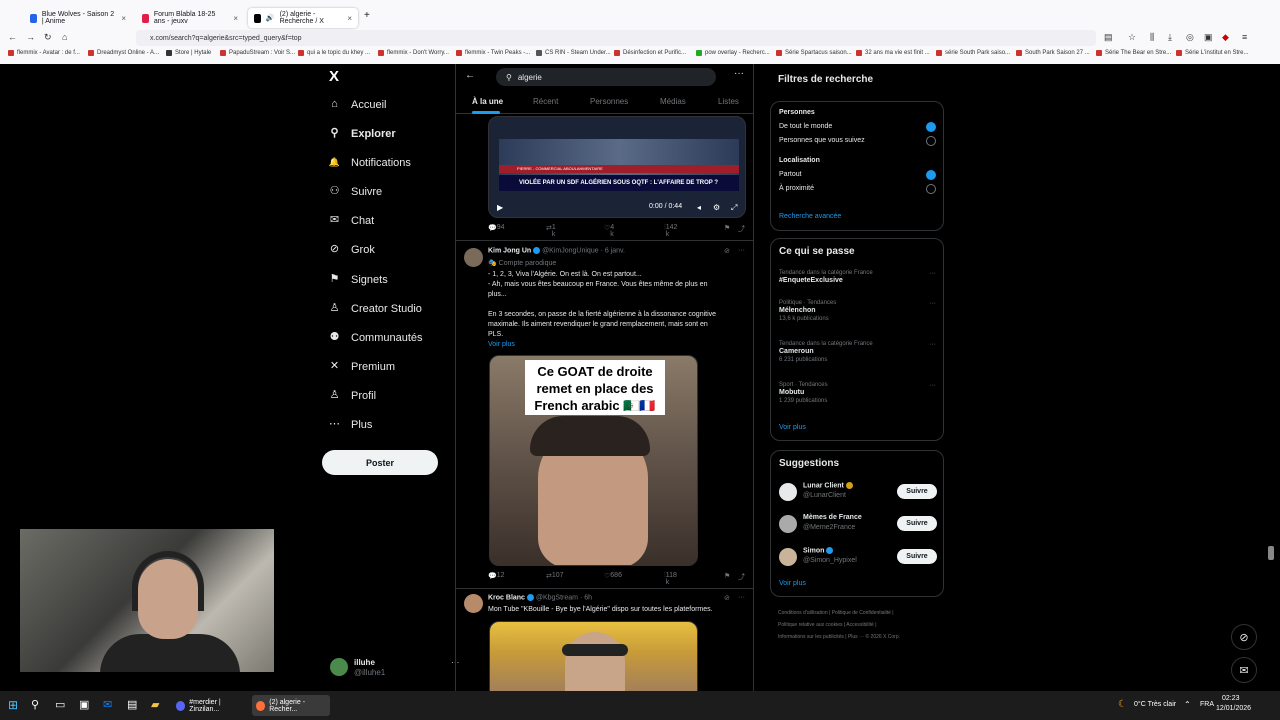  I want to click on volume-icon: ◂, so click(699, 207).